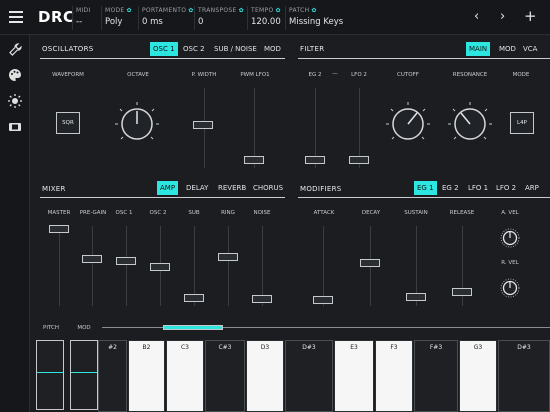 The height and width of the screenshot is (412, 550). Describe the element at coordinates (265, 347) in the screenshot. I see `key-label: D3` at that location.